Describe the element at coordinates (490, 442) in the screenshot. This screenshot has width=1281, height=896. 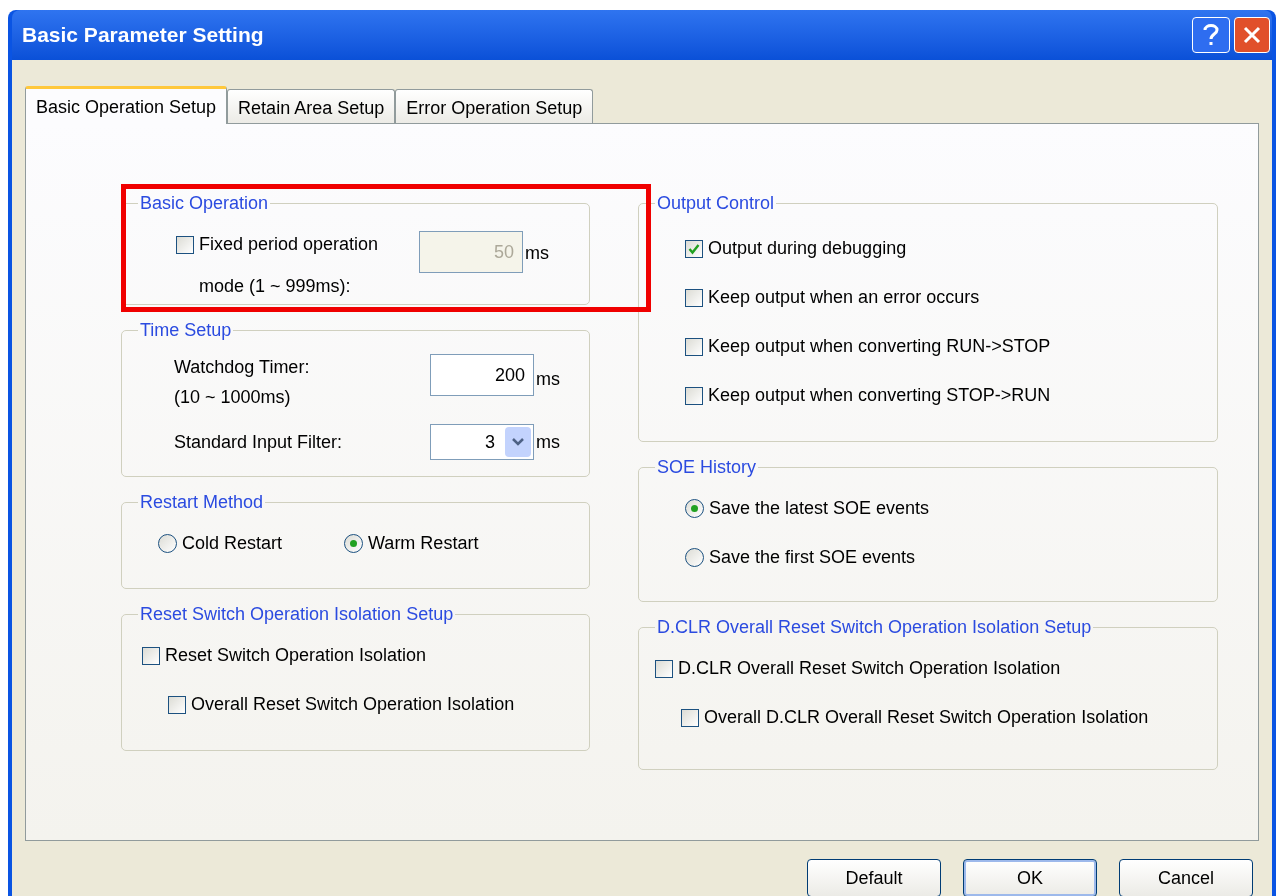
I see `dropdown-value: 3` at that location.